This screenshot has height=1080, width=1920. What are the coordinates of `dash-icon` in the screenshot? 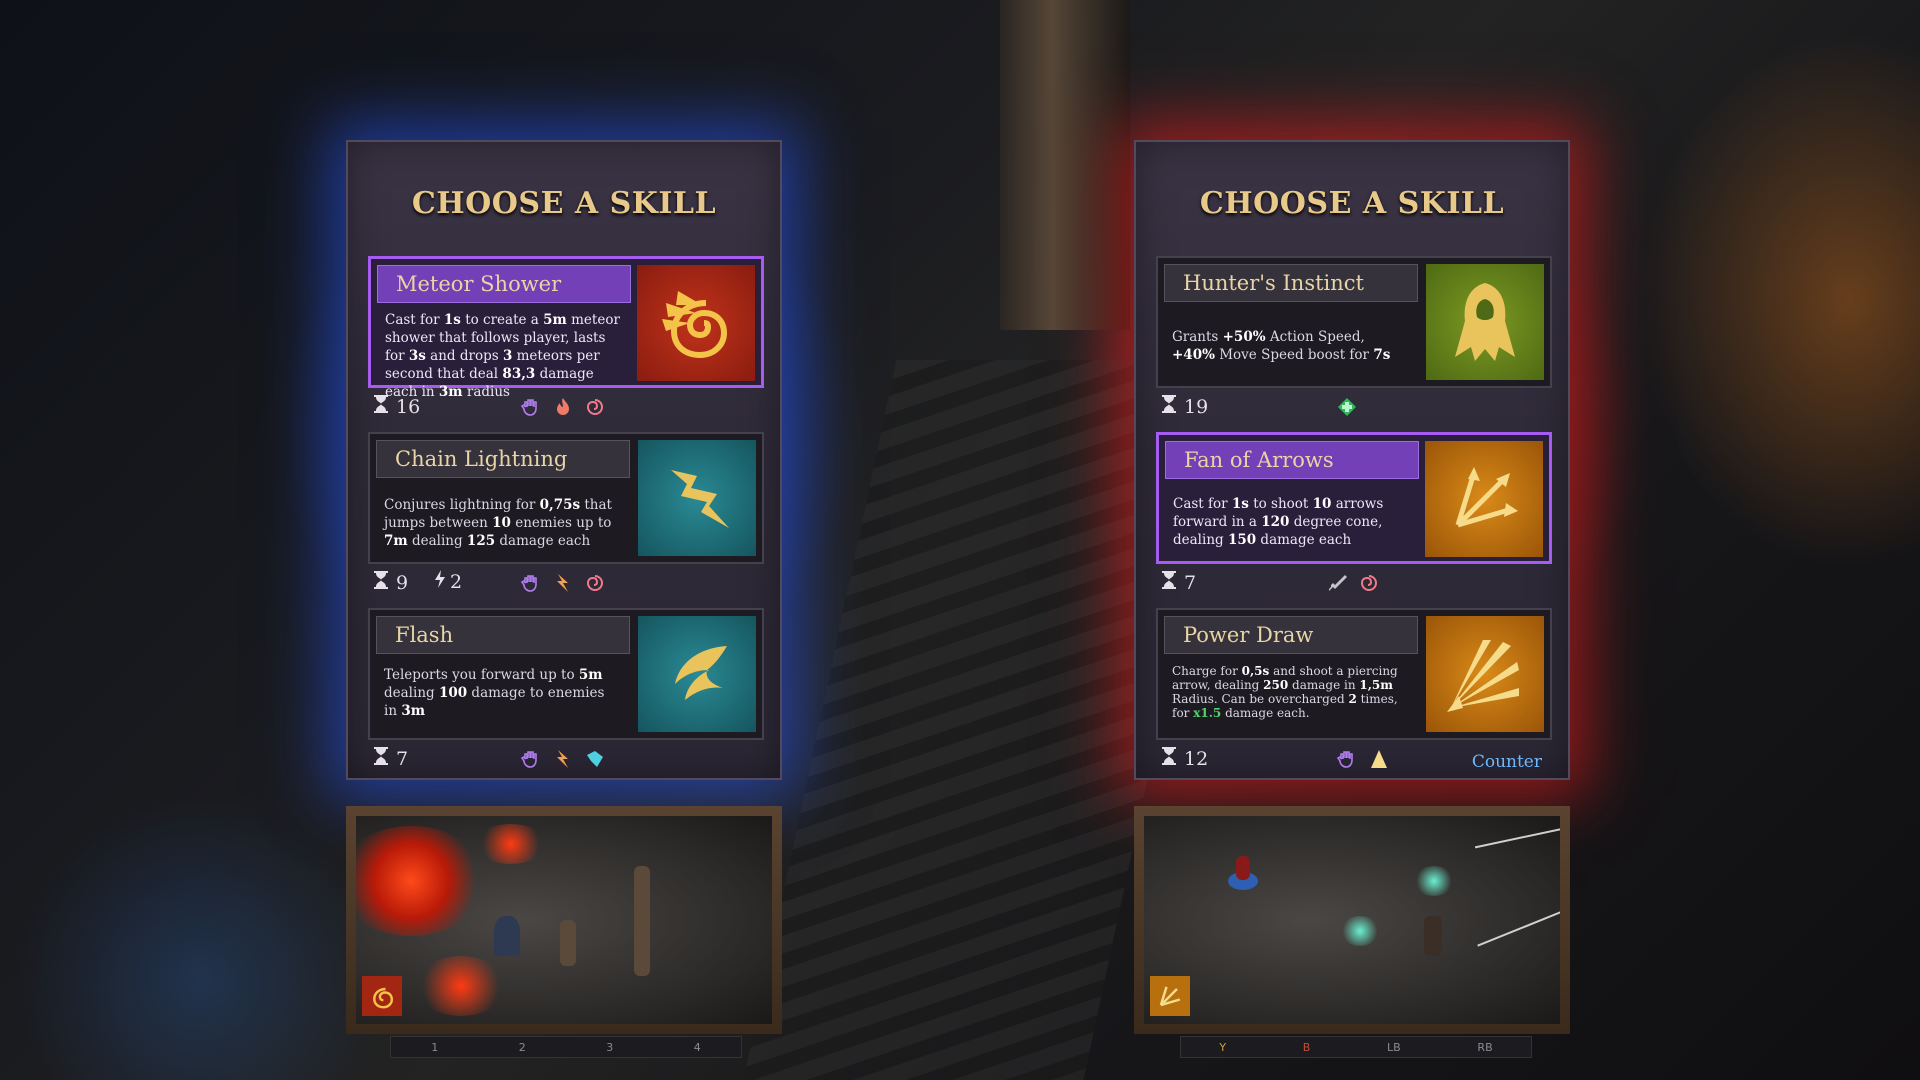 It's located at (595, 759).